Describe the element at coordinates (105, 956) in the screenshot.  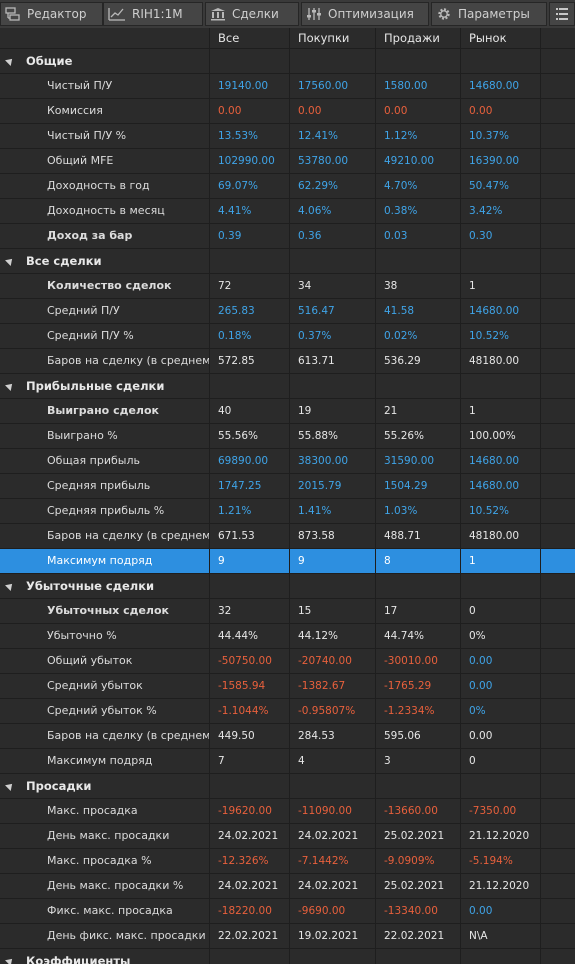
I see `group-header: Коэффициенты` at that location.